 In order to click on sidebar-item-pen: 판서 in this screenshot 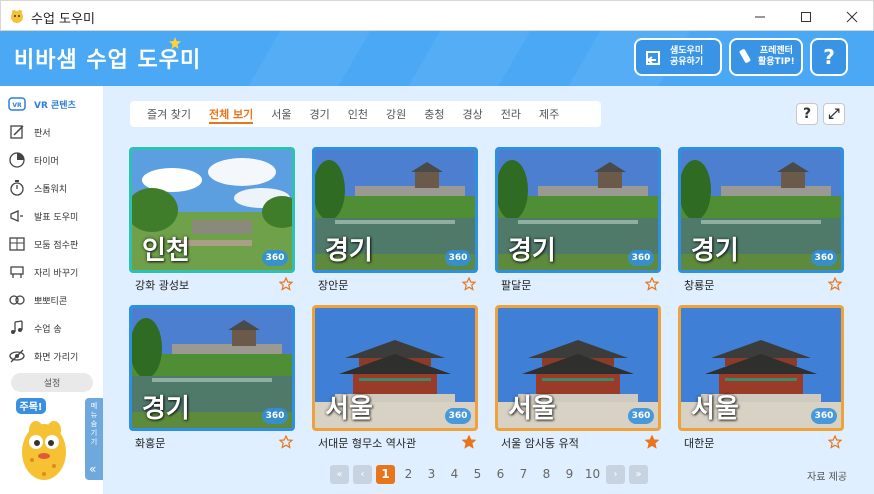, I will do `click(53, 132)`.